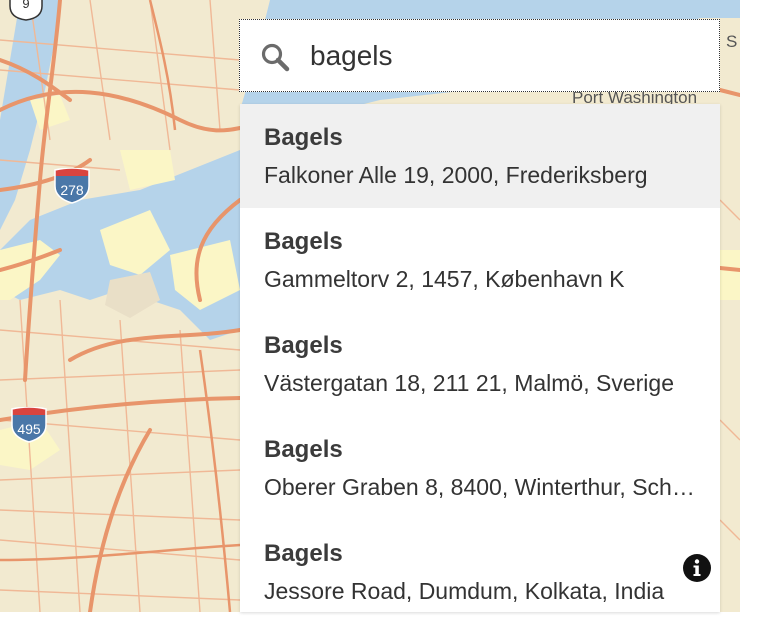  What do you see at coordinates (464, 591) in the screenshot?
I see `result-address: Jessore Road, Dumdum, Kolkata, India` at bounding box center [464, 591].